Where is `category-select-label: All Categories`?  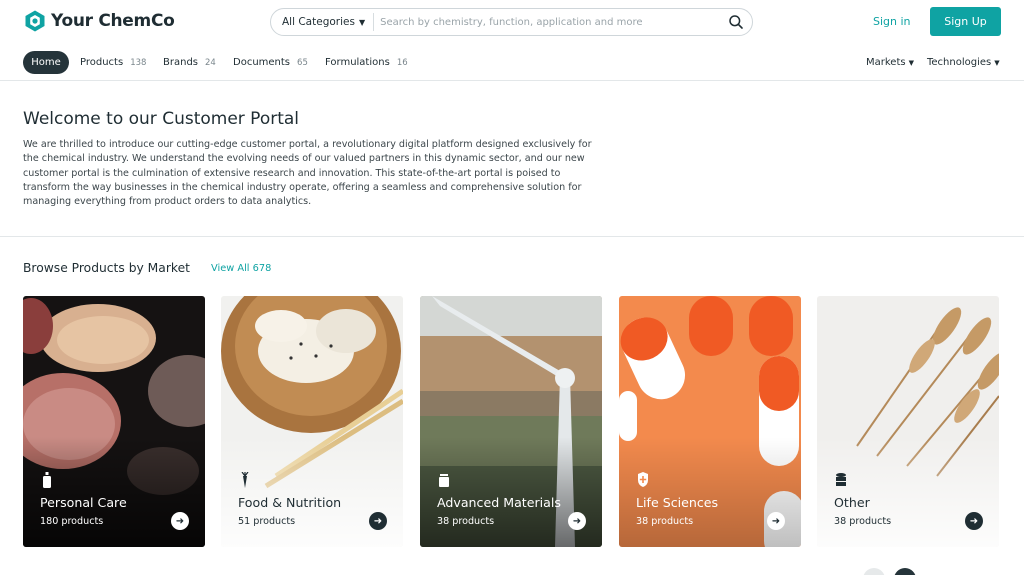
category-select-label: All Categories is located at coordinates (318, 22).